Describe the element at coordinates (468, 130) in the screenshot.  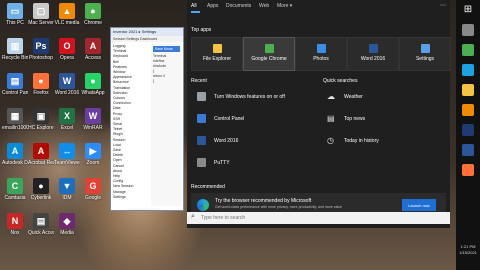
I see `photoshop-icon` at that location.